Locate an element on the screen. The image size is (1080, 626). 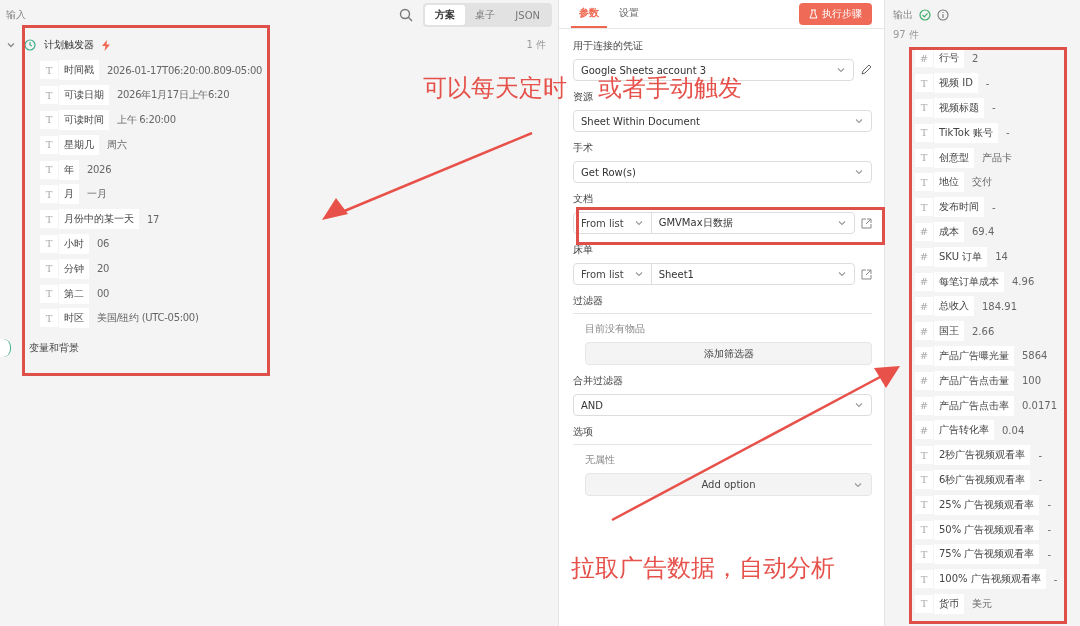
tab: 设置 is located at coordinates (629, 14).